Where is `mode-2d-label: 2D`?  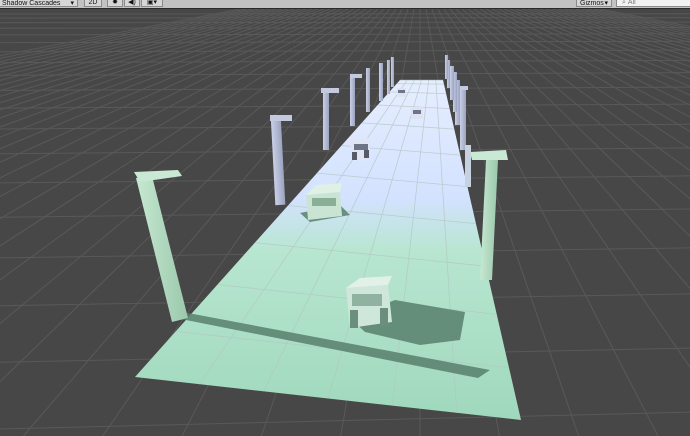 mode-2d-label: 2D is located at coordinates (93, 3).